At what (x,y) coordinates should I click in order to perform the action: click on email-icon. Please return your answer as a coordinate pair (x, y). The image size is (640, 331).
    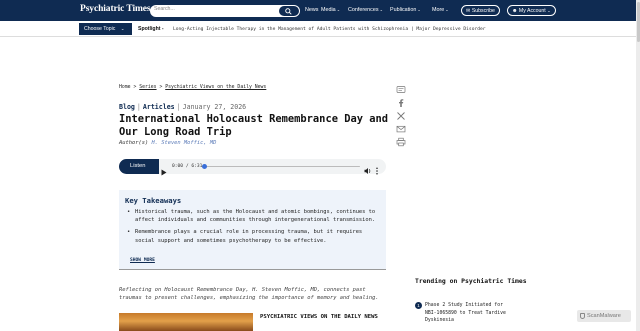
    Looking at the image, I should click on (401, 127).